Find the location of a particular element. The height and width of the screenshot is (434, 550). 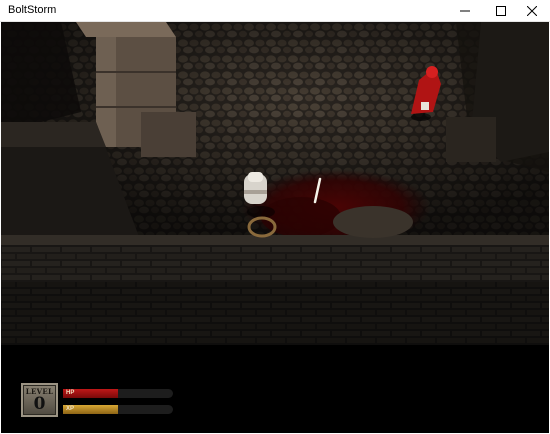

close-button is located at coordinates (532, 11).